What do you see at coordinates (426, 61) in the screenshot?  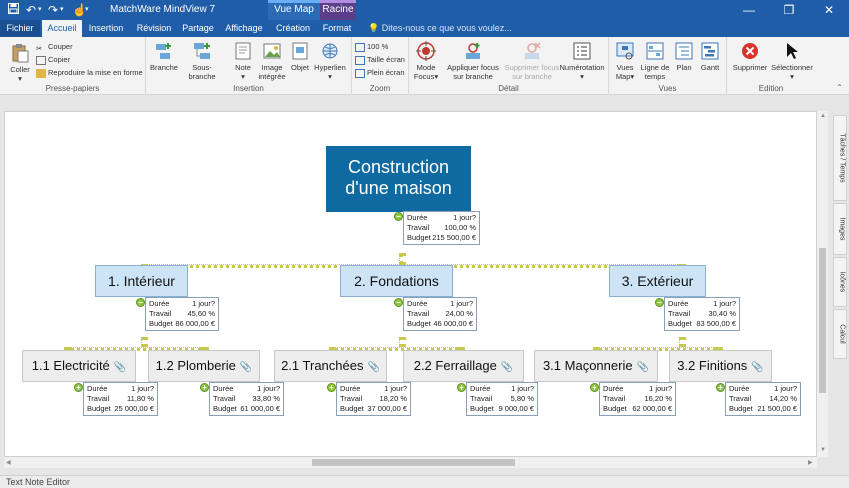 I see `mode-focus-button: Mode Focus▾` at bounding box center [426, 61].